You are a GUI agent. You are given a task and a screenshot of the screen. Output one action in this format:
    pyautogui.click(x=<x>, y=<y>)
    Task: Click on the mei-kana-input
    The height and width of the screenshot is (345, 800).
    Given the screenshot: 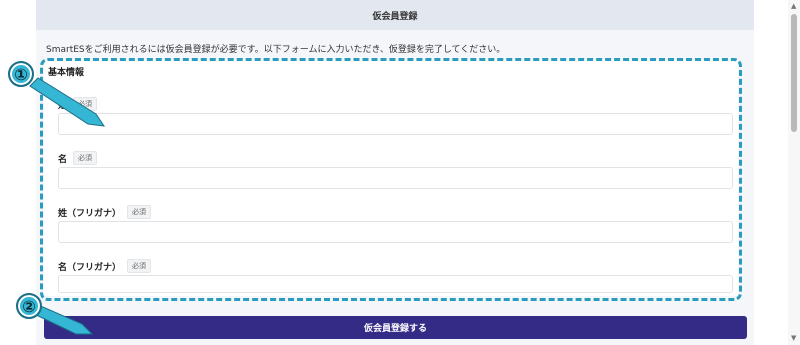 What is the action you would take?
    pyautogui.click(x=395, y=284)
    